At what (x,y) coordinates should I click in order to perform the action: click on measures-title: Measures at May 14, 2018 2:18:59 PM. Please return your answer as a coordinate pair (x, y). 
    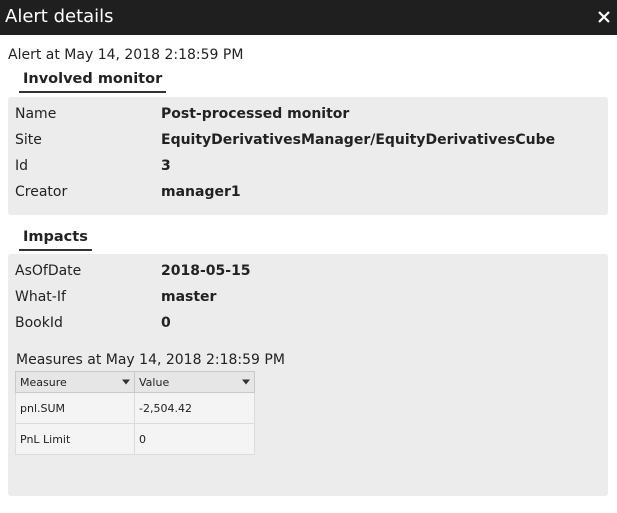
    Looking at the image, I should click on (150, 360).